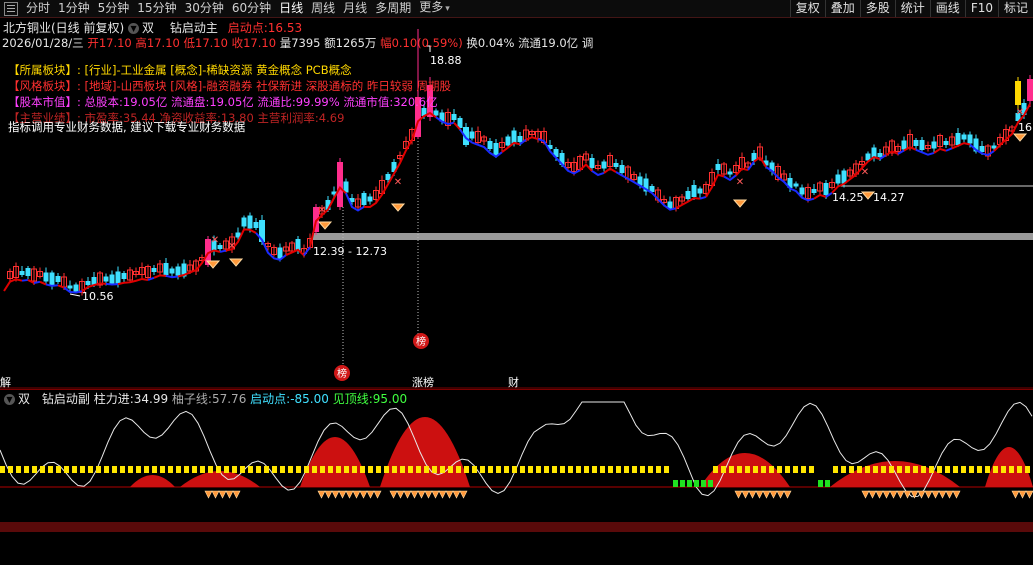 This screenshot has width=1033, height=565. I want to click on cap-label: 【股本市值】:, so click(44, 102).